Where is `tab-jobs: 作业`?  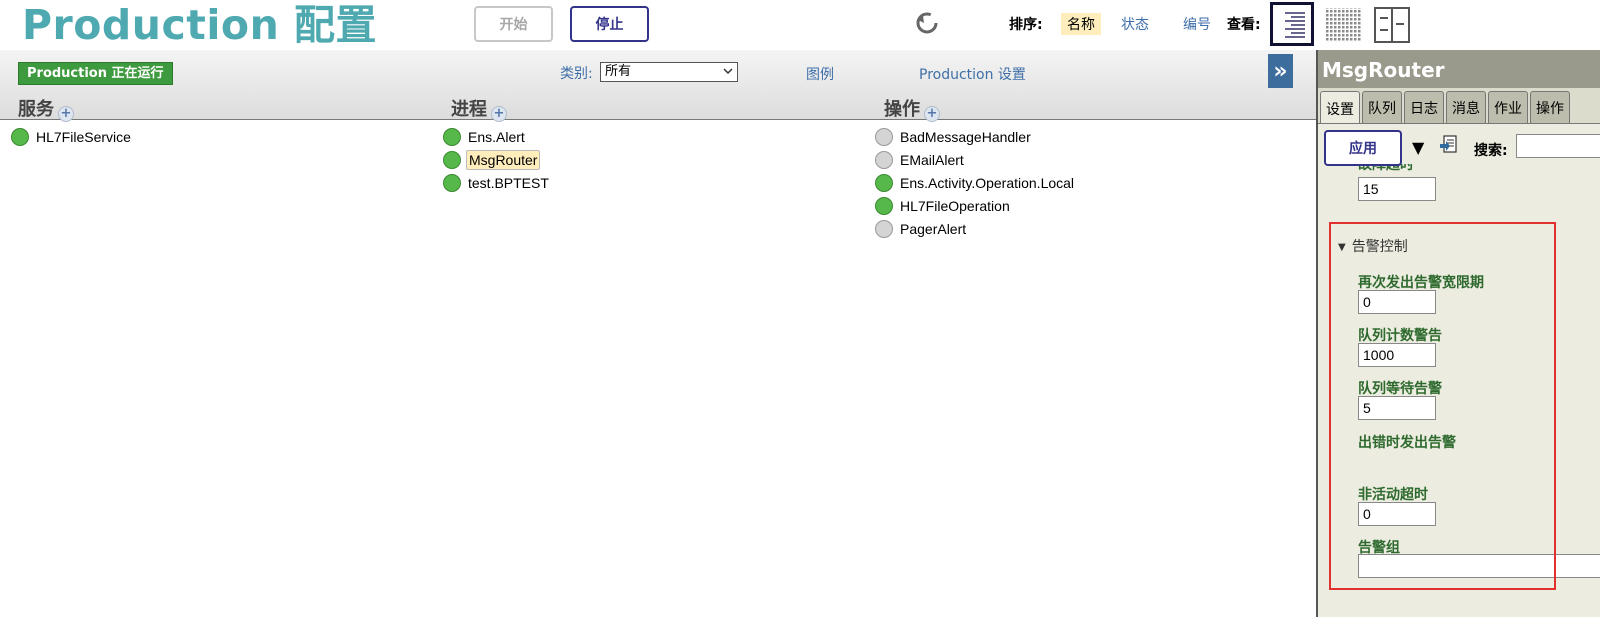
tab-jobs: 作业 is located at coordinates (1508, 107).